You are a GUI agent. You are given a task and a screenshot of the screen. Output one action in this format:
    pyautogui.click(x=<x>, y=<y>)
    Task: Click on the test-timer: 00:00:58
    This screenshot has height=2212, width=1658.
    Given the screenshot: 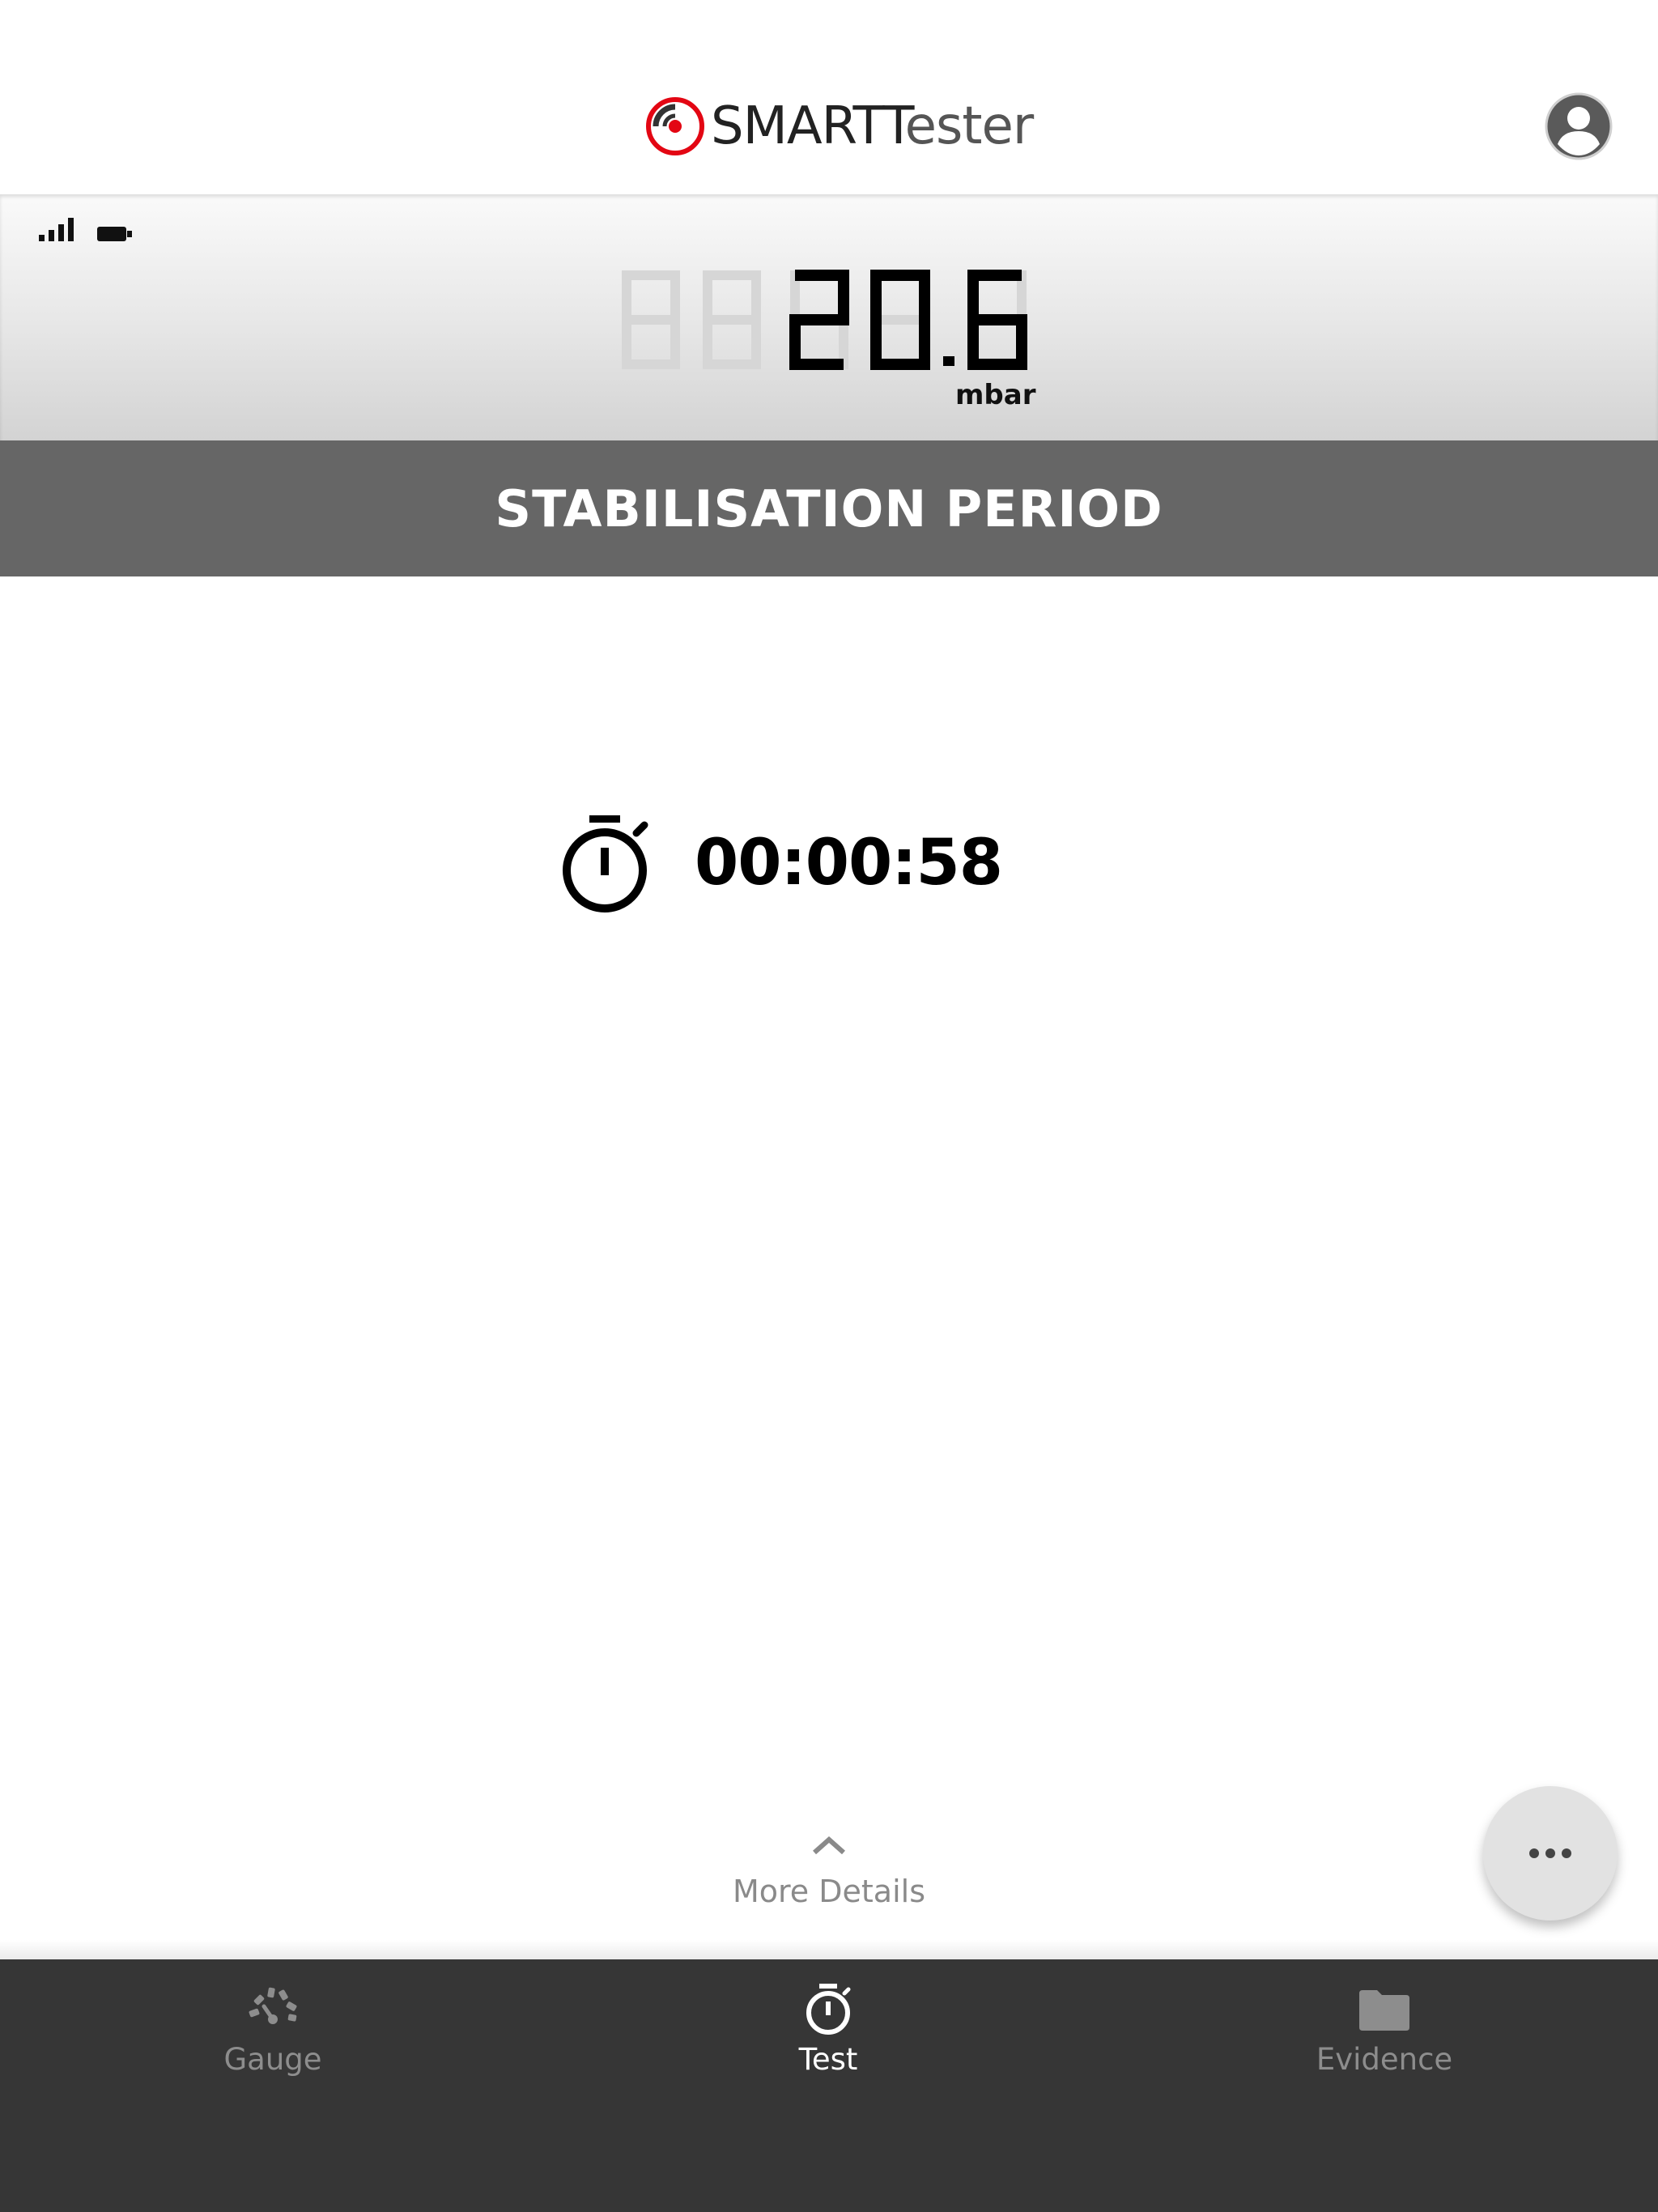 What is the action you would take?
    pyautogui.click(x=781, y=863)
    